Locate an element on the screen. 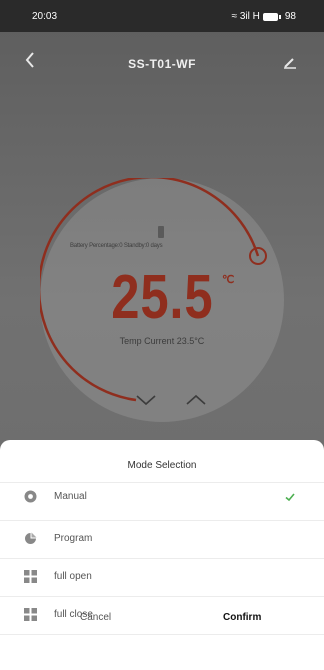 This screenshot has width=324, height=670. status-bar: 20:03 ≈ 3il H 98 is located at coordinates (162, 16).